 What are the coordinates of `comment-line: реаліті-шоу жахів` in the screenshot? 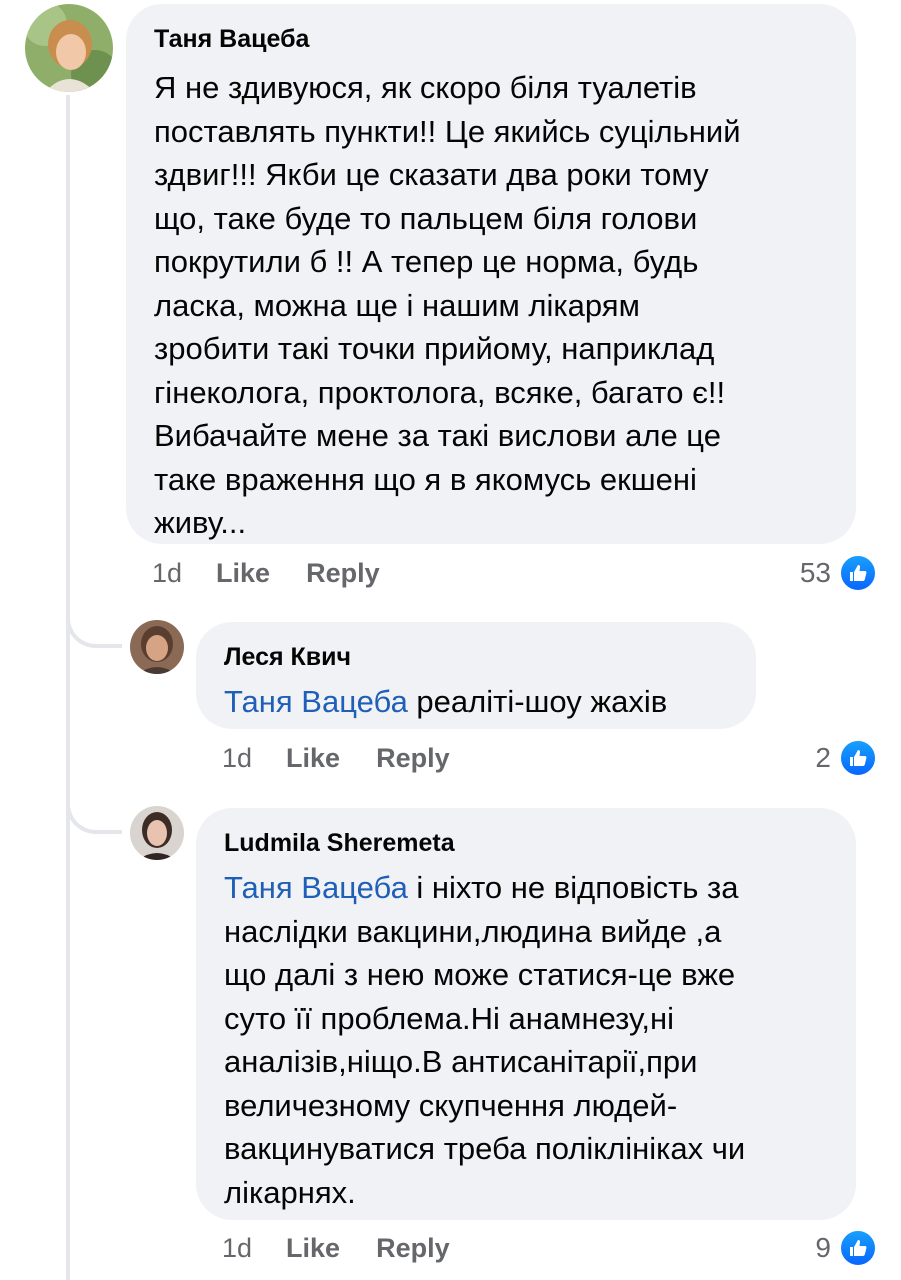 It's located at (537, 701).